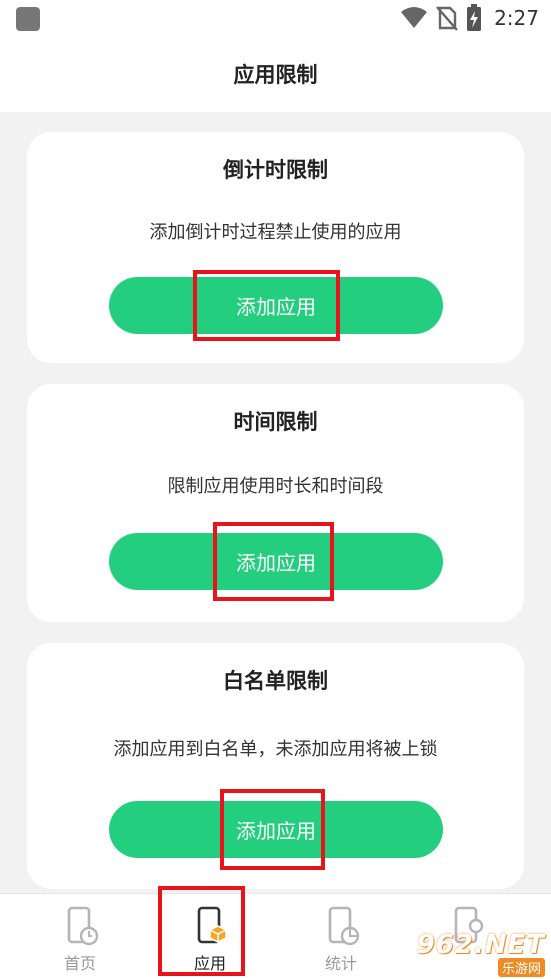 This screenshot has width=551, height=979. Describe the element at coordinates (474, 17) in the screenshot. I see `battery-charging-icon` at that location.